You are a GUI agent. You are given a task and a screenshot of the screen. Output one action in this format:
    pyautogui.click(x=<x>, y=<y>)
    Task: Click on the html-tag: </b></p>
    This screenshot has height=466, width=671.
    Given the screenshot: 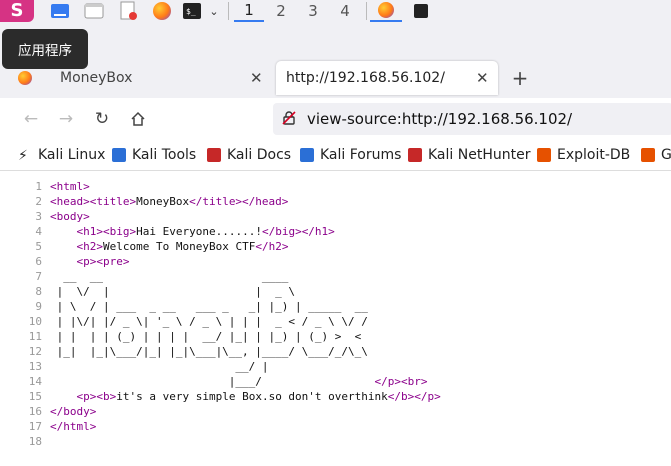 What is the action you would take?
    pyautogui.click(x=414, y=396)
    